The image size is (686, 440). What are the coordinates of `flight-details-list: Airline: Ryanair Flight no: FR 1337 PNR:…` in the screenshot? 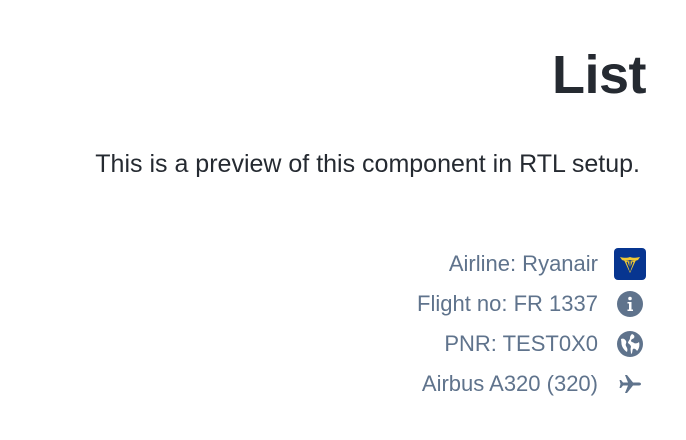 It's located at (531, 324).